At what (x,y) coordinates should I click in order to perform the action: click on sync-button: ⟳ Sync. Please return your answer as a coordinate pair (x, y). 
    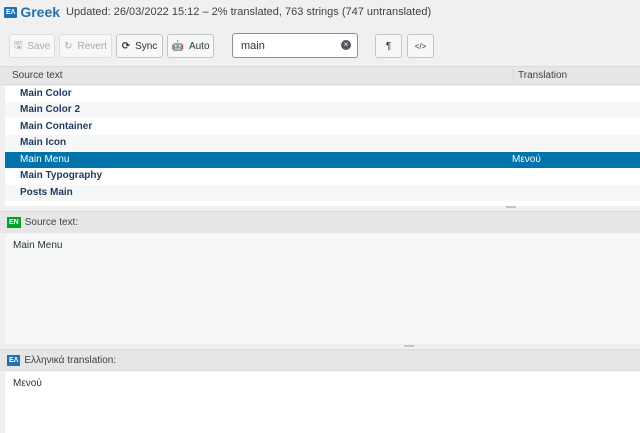
    Looking at the image, I should click on (139, 46).